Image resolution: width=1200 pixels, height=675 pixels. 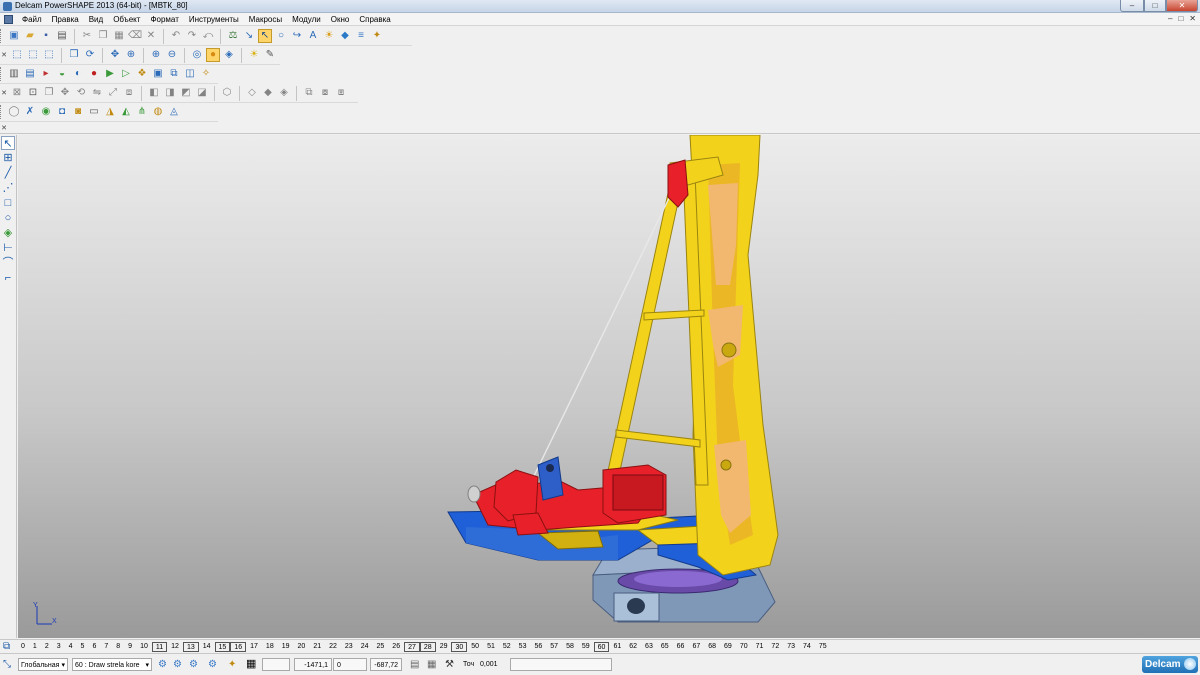 I want to click on blend-icon: ◩, so click(x=186, y=93).